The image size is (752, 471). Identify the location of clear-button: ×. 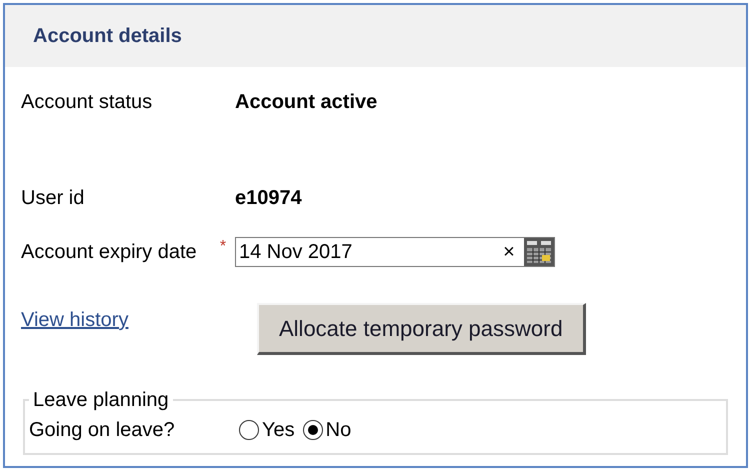
(509, 252).